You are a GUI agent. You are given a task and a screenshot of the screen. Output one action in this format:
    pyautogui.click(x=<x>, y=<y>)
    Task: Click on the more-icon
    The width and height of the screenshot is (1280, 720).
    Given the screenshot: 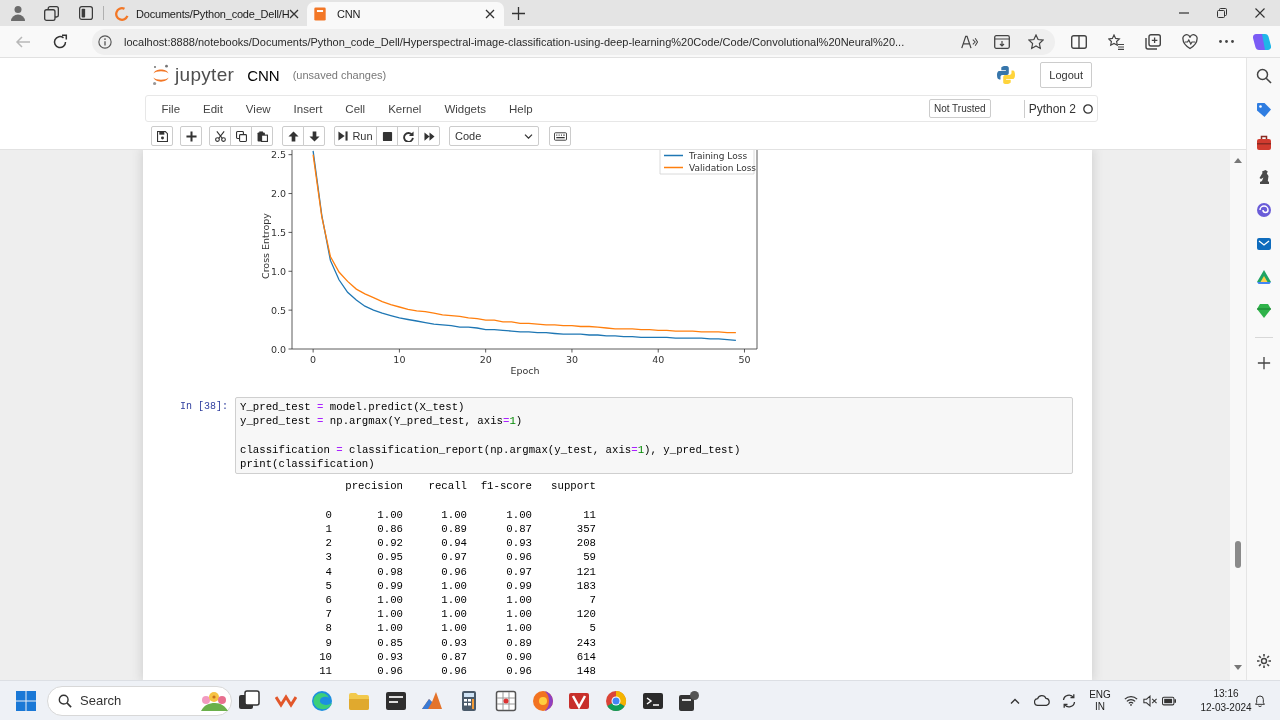 What is the action you would take?
    pyautogui.click(x=1226, y=41)
    